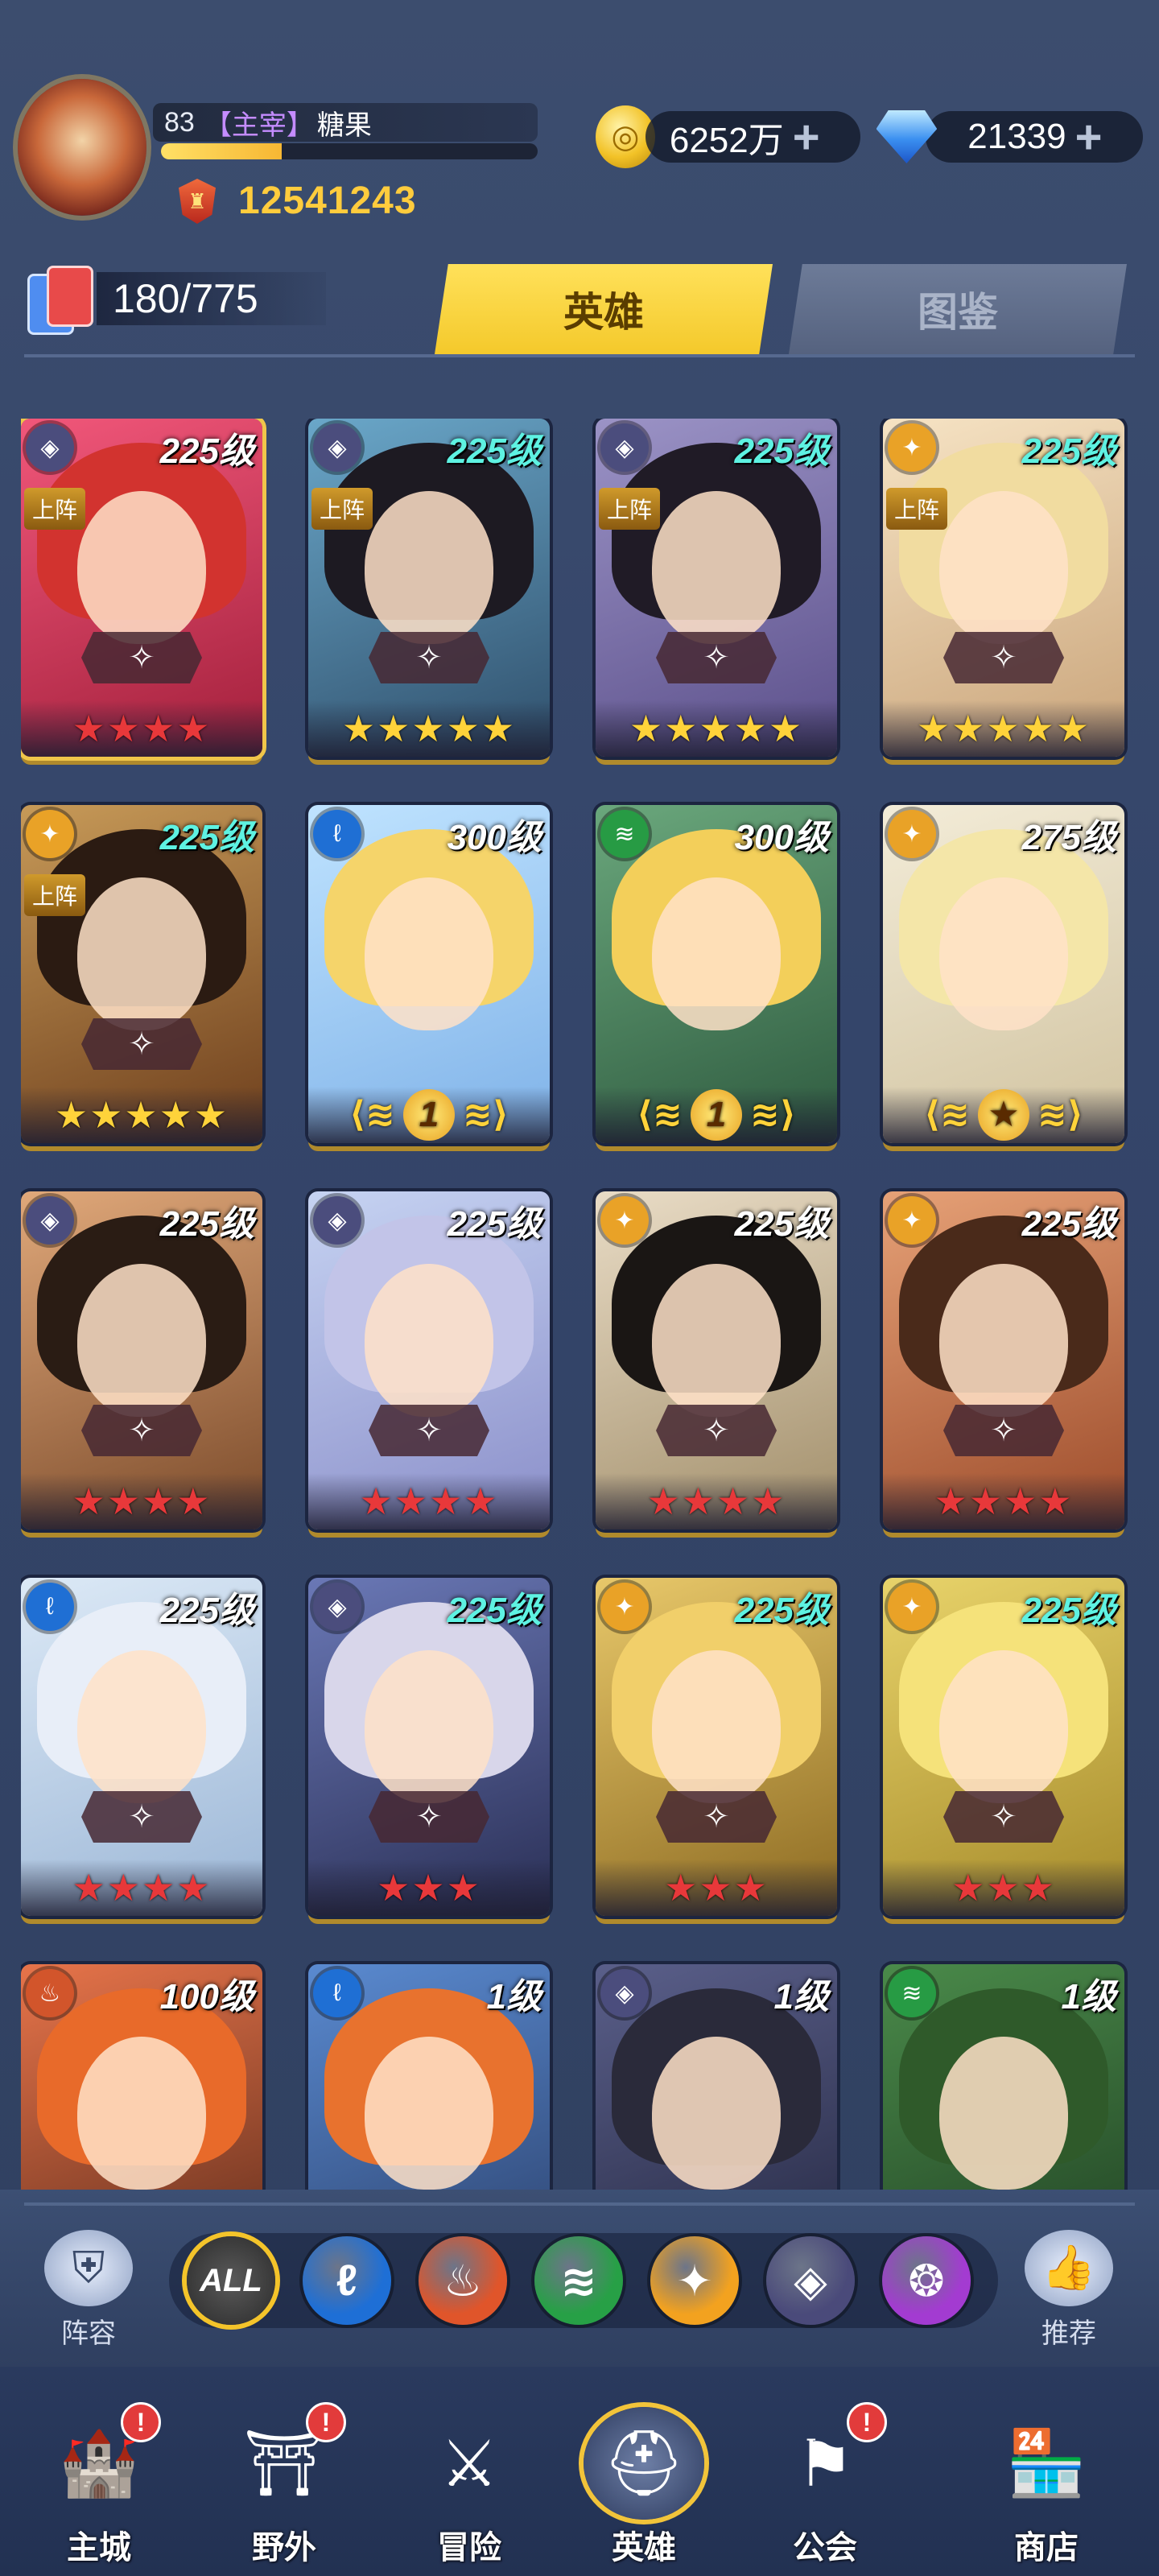 The width and height of the screenshot is (1159, 2576). Describe the element at coordinates (99, 2485) in the screenshot. I see `nav-castle: 🏰 主城!` at that location.